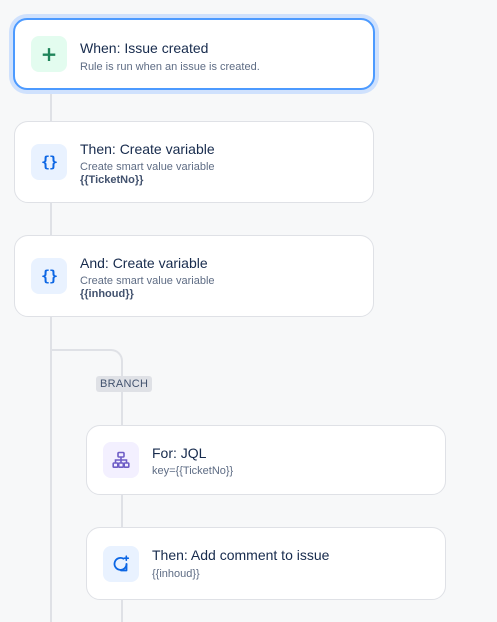  Describe the element at coordinates (179, 453) in the screenshot. I see `branch-item-title: For: JQL` at that location.